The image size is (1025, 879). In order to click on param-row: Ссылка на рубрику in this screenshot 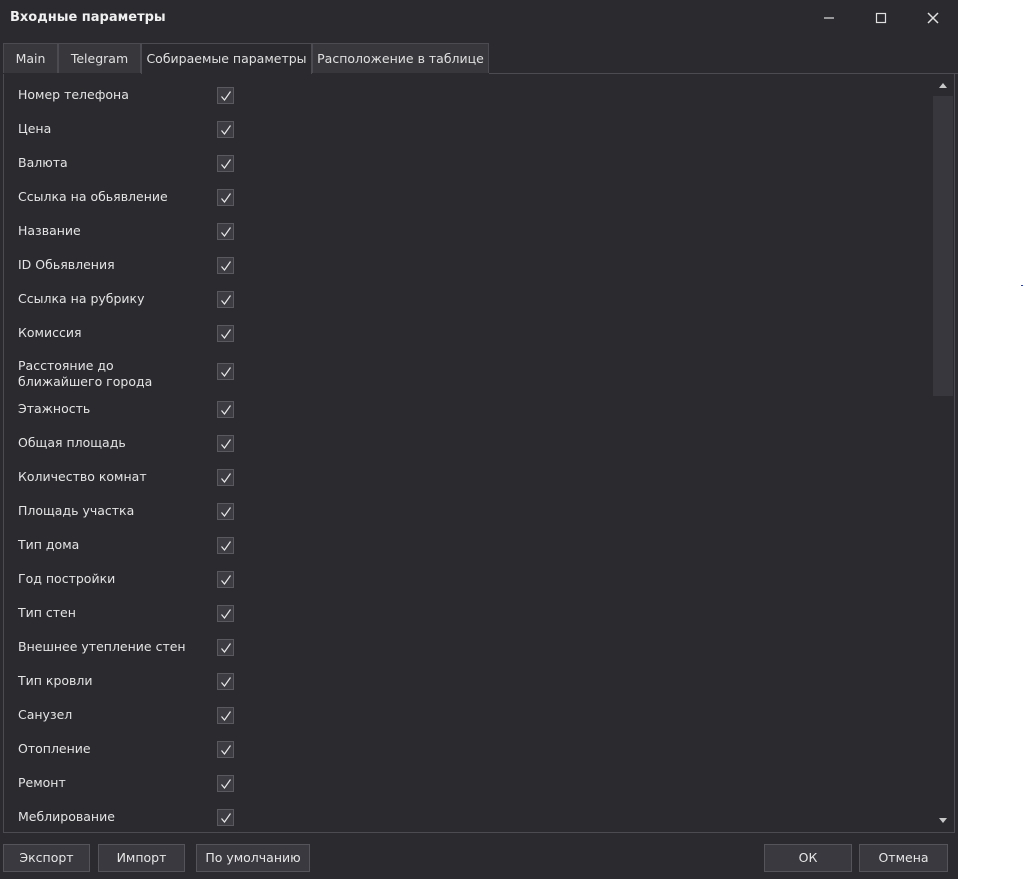, I will do `click(128, 303)`.